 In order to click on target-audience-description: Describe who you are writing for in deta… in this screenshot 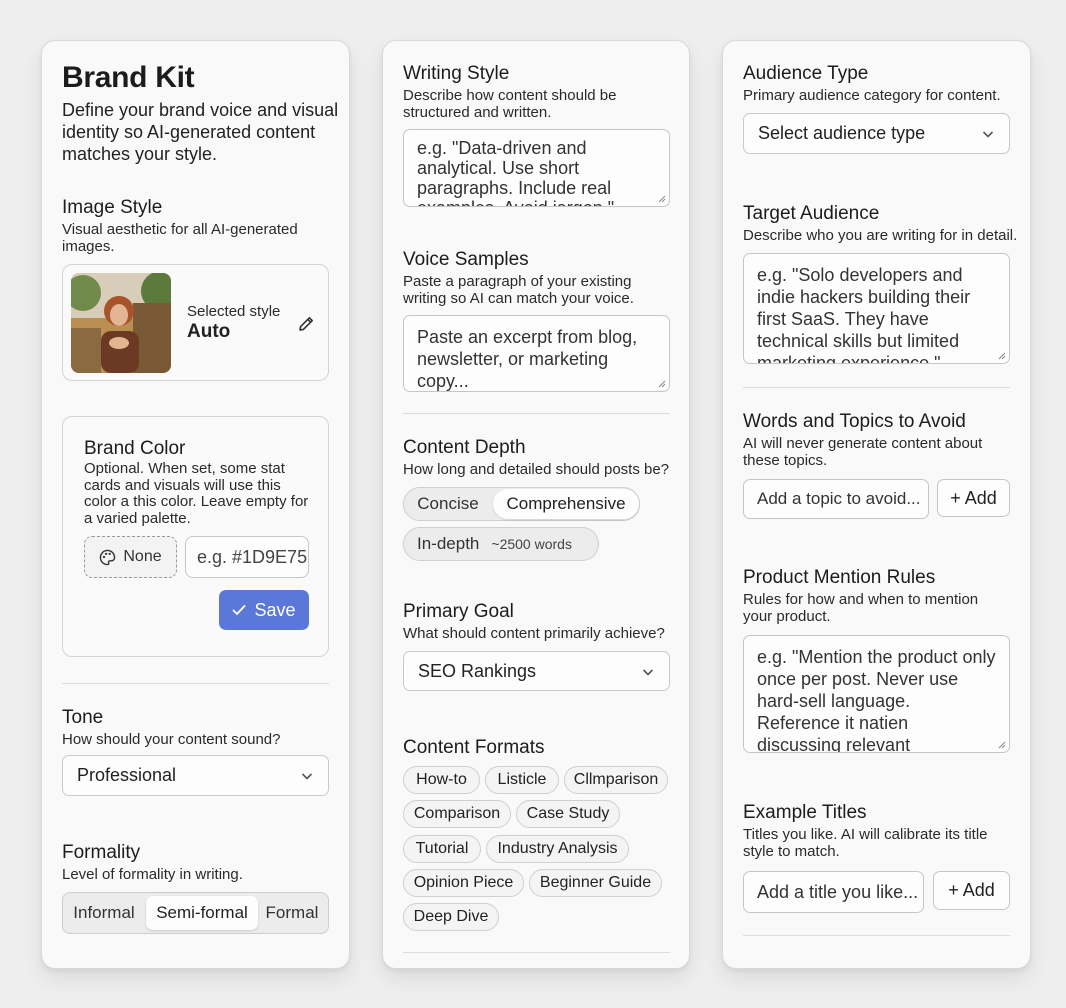, I will do `click(880, 235)`.